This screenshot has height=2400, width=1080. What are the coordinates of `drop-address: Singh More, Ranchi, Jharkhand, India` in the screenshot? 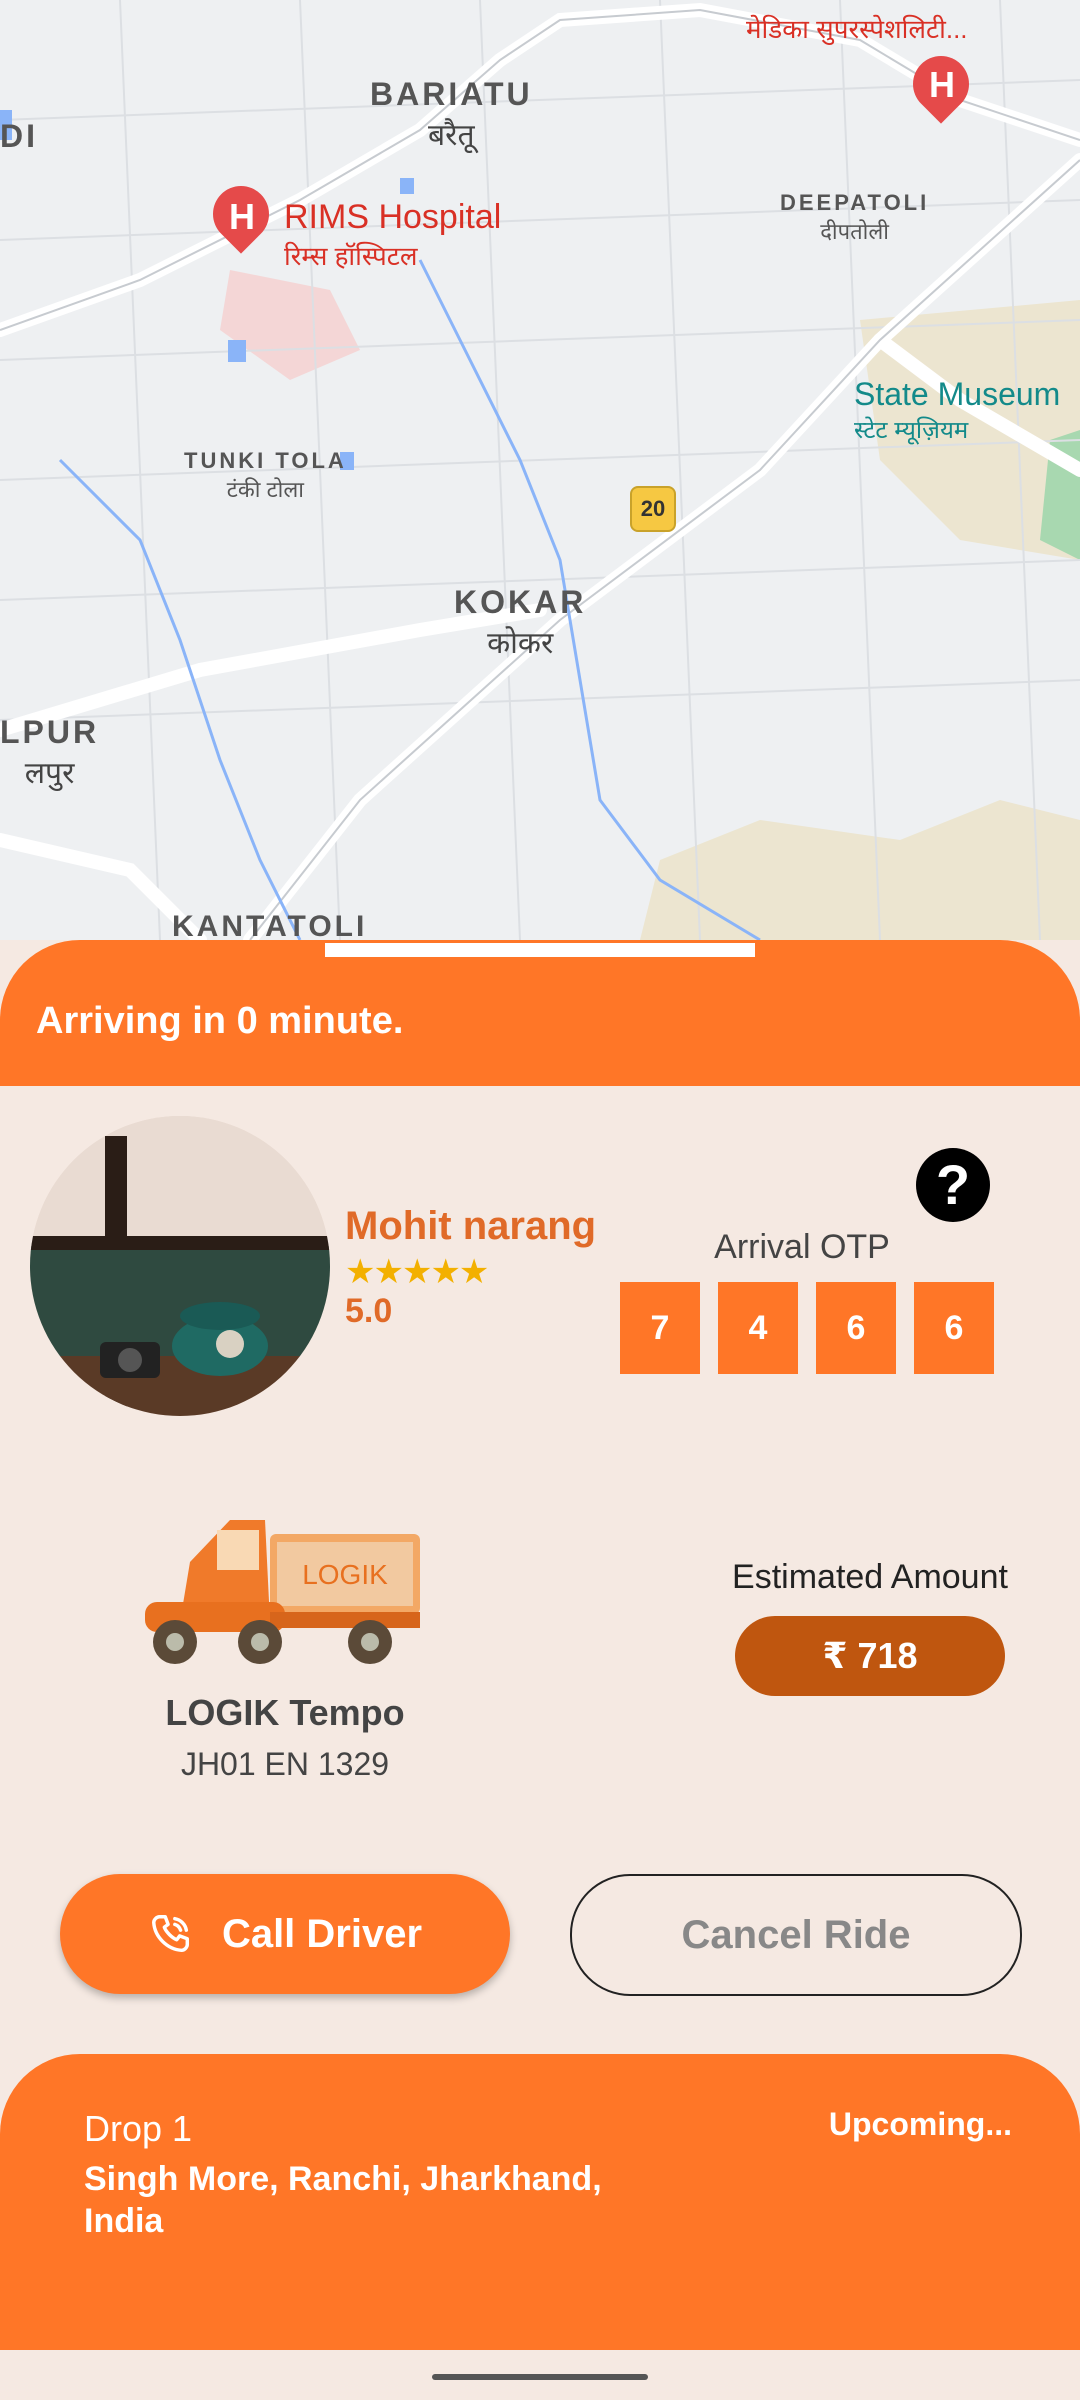 It's located at (343, 2200).